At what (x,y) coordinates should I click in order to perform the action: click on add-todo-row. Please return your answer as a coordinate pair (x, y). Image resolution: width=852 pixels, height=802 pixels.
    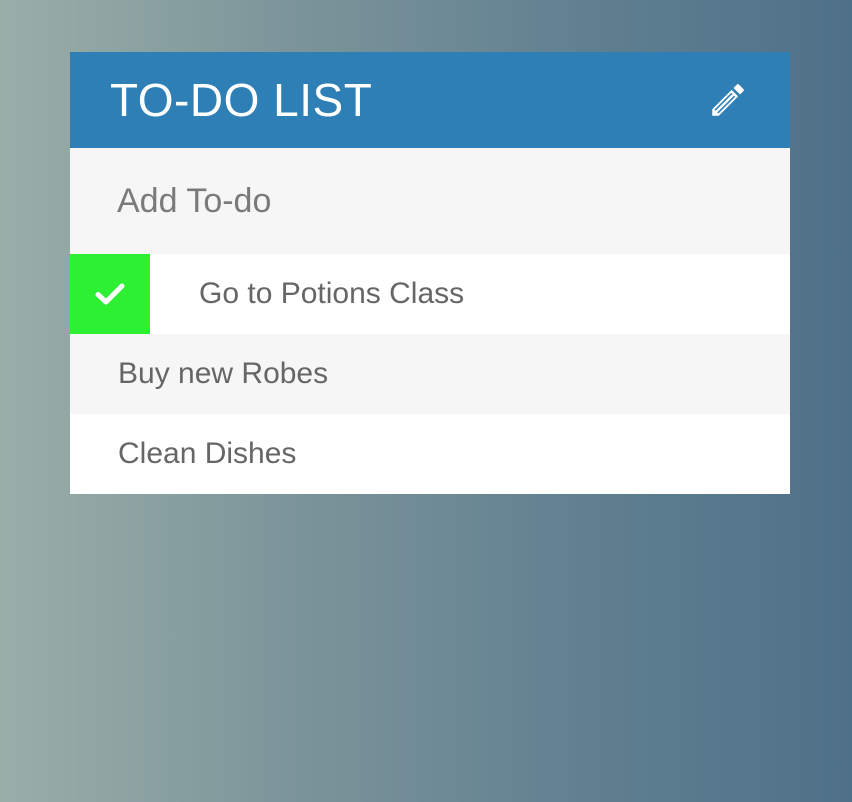
    Looking at the image, I should click on (430, 201).